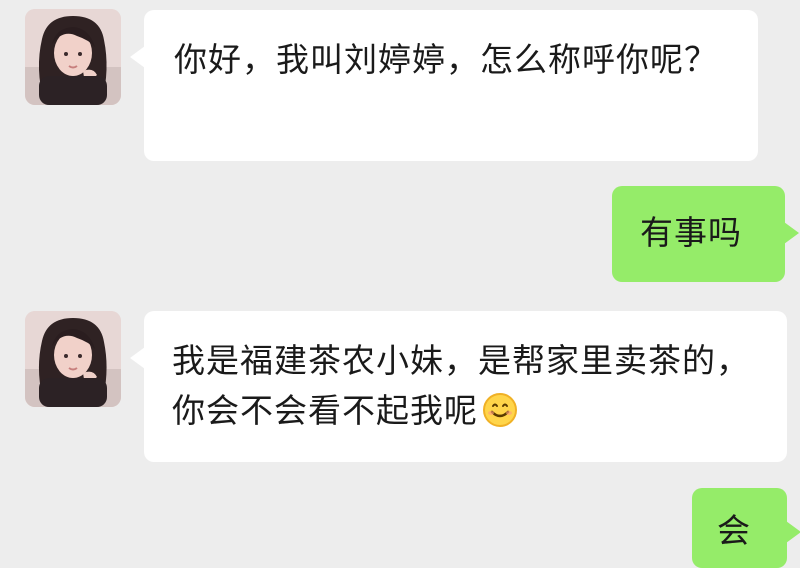  Describe the element at coordinates (461, 385) in the screenshot. I see `message-text: 我是福建茶农小妹，是帮家里卖茶的，你会不会看不起我呢` at that location.